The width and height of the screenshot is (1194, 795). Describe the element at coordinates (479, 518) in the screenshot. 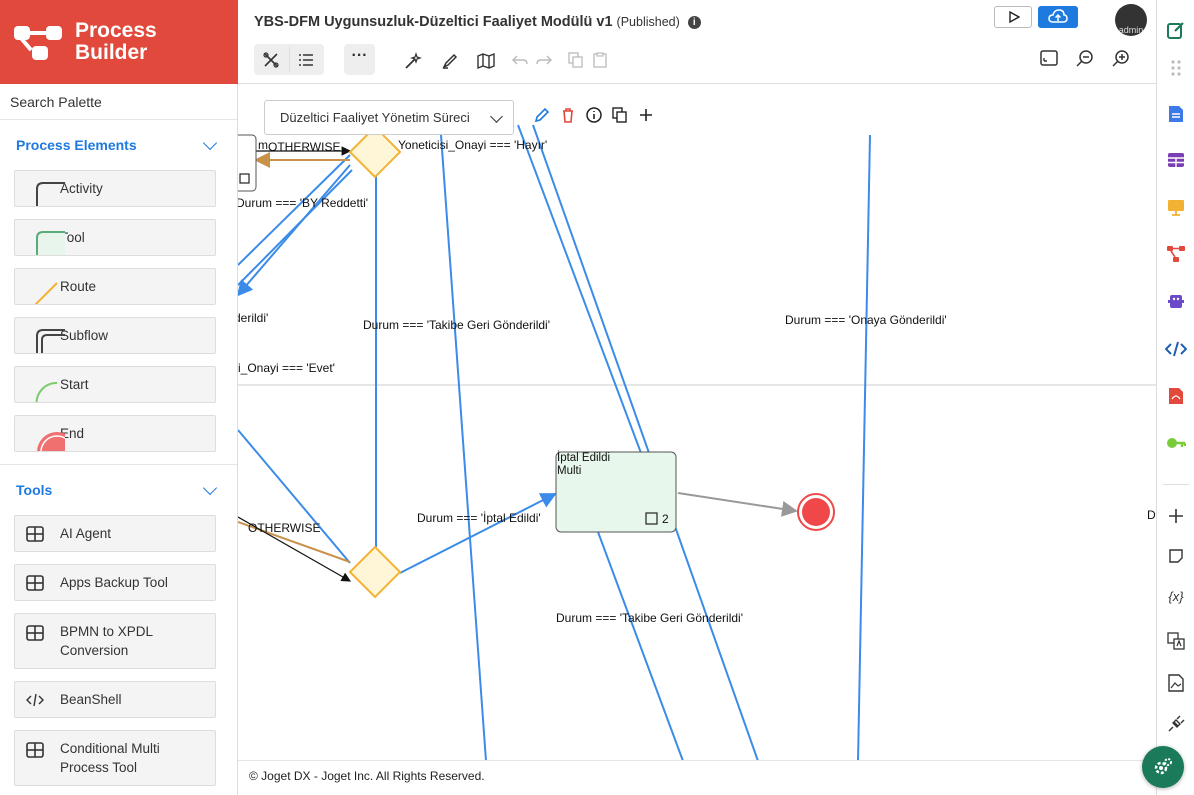

I see `transition-label: Durum === 'İptal Edildi'` at that location.